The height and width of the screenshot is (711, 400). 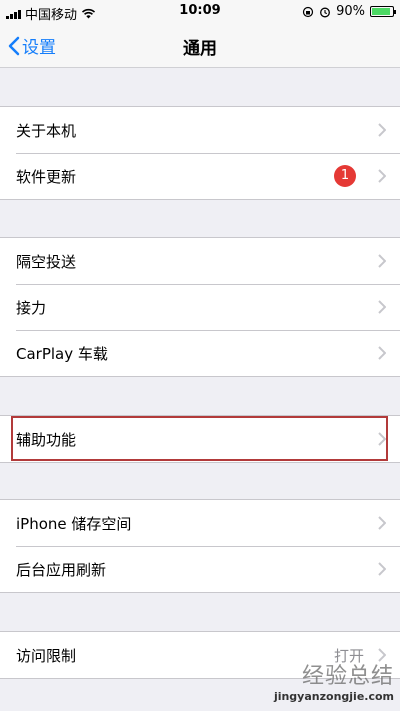 What do you see at coordinates (31, 307) in the screenshot?
I see `row-label: 接力` at bounding box center [31, 307].